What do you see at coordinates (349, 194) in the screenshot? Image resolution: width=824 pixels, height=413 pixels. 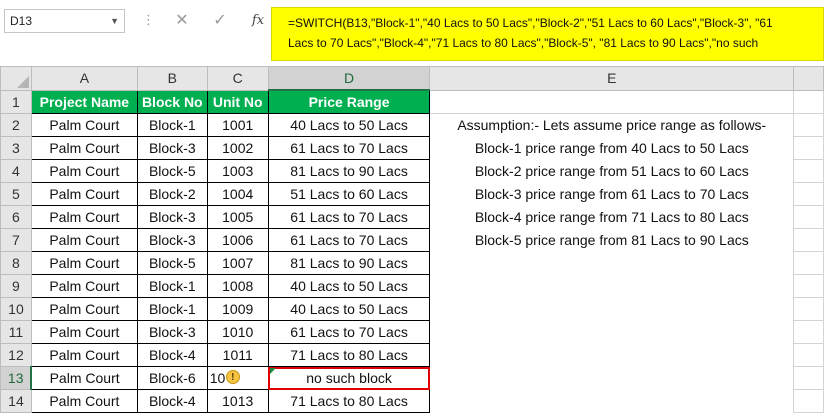 I see `cell-price-range: 51 Lacs to 60 Lacs` at bounding box center [349, 194].